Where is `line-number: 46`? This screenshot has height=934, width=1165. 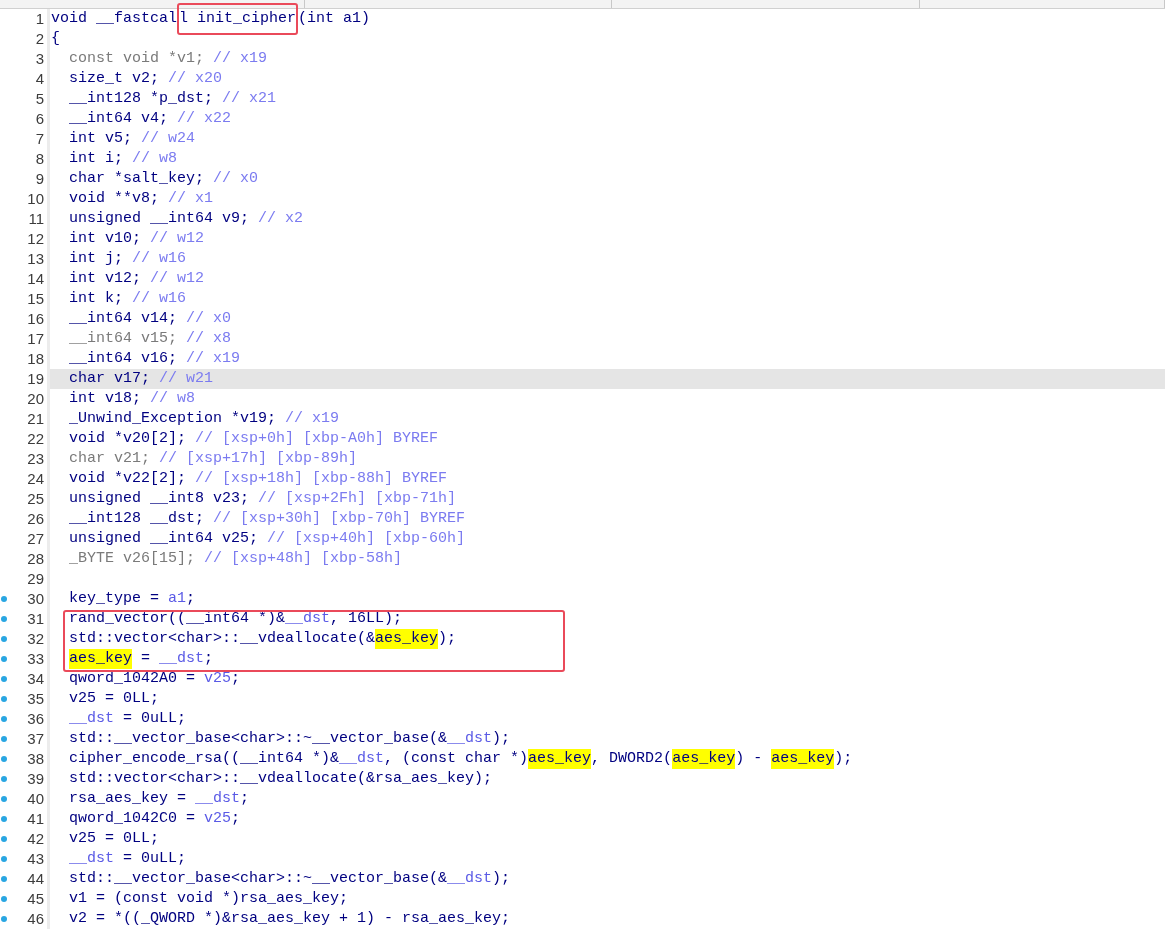 line-number: 46 is located at coordinates (35, 919).